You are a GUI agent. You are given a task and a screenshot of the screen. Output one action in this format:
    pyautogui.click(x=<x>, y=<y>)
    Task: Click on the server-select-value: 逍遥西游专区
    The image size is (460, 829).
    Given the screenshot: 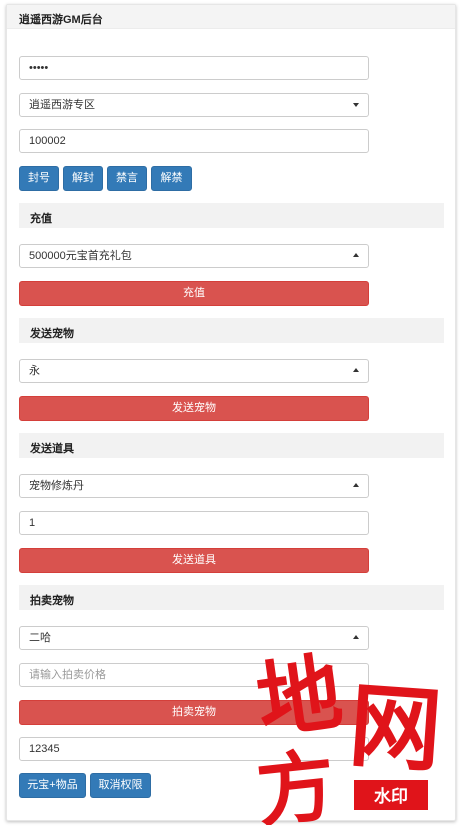 What is the action you would take?
    pyautogui.click(x=62, y=105)
    